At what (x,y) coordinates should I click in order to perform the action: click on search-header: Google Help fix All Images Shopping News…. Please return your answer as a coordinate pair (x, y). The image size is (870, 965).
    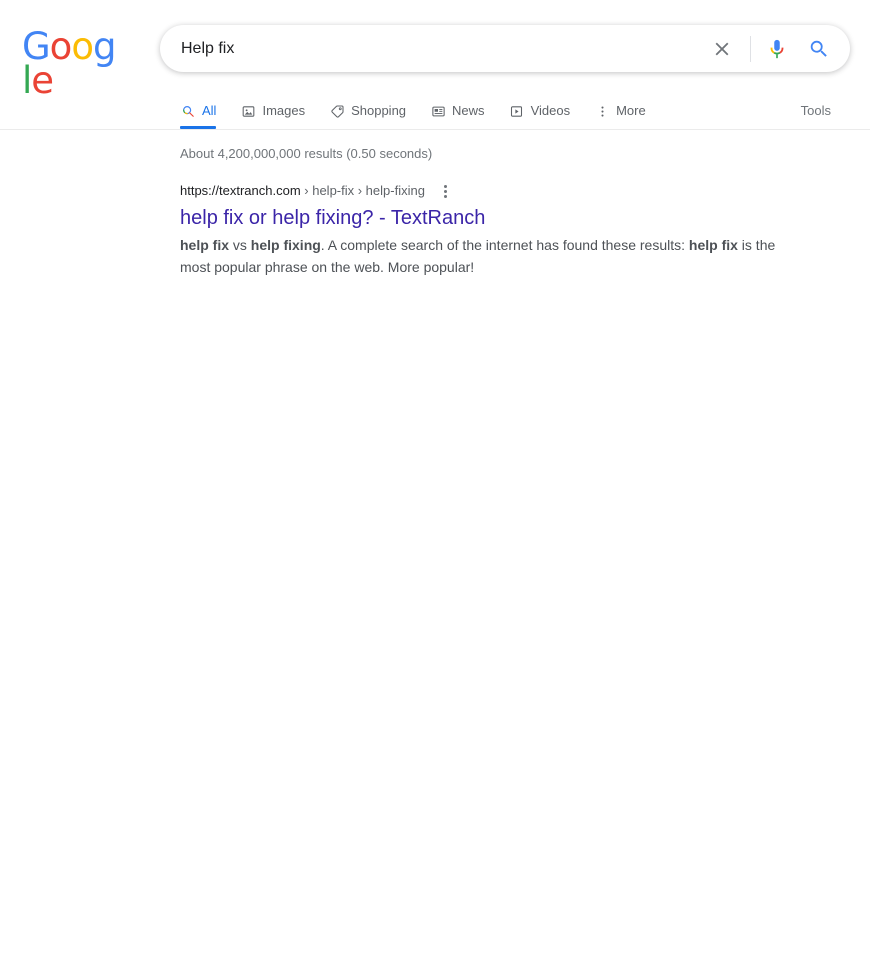
    Looking at the image, I should click on (435, 65).